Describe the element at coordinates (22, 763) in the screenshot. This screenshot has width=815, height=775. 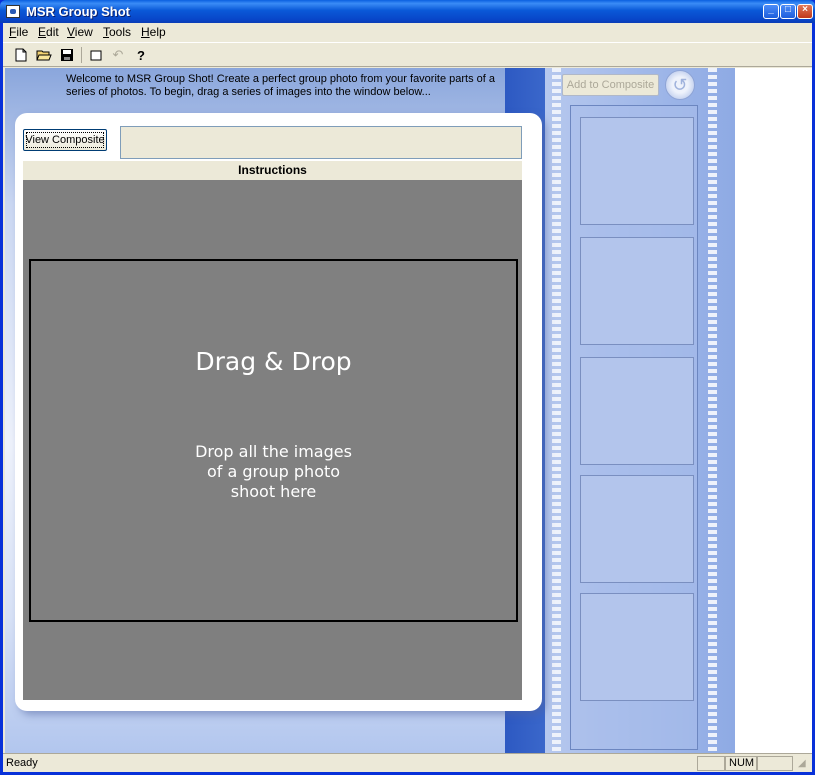
I see `status-text: Ready` at that location.